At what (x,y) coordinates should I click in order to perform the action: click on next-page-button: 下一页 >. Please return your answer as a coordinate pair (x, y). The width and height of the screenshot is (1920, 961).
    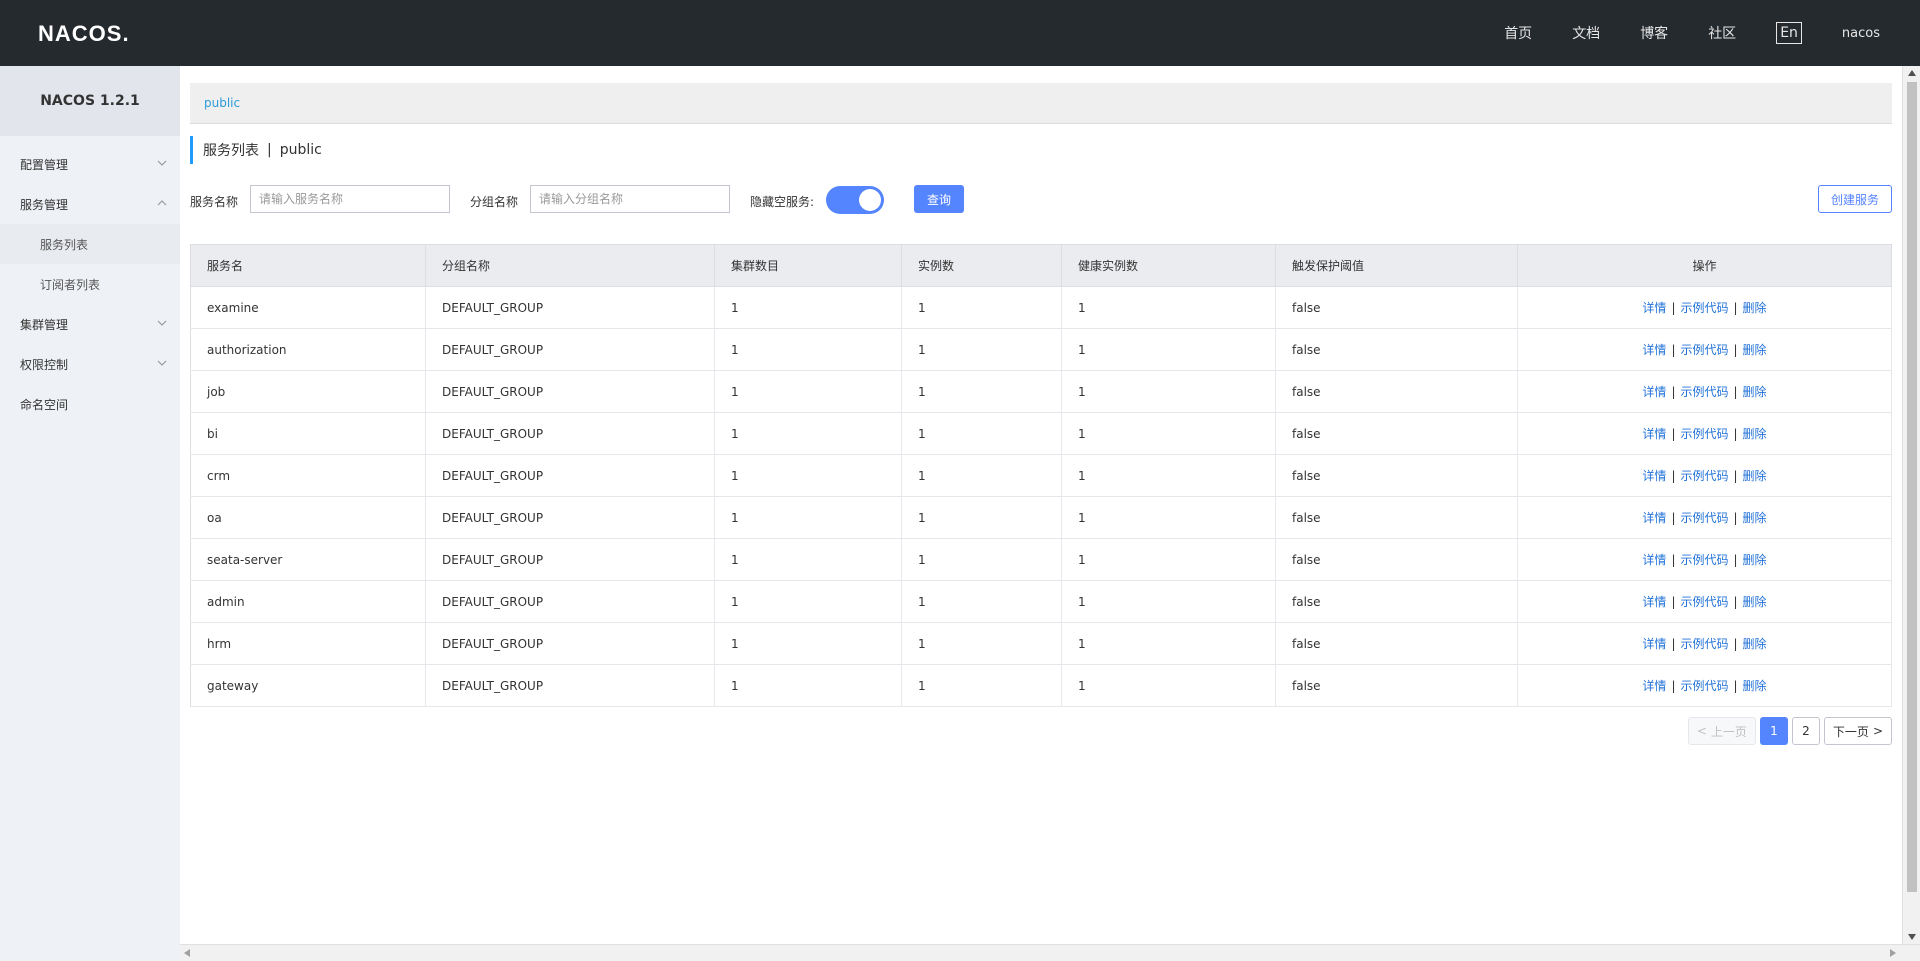
    Looking at the image, I should click on (1857, 731).